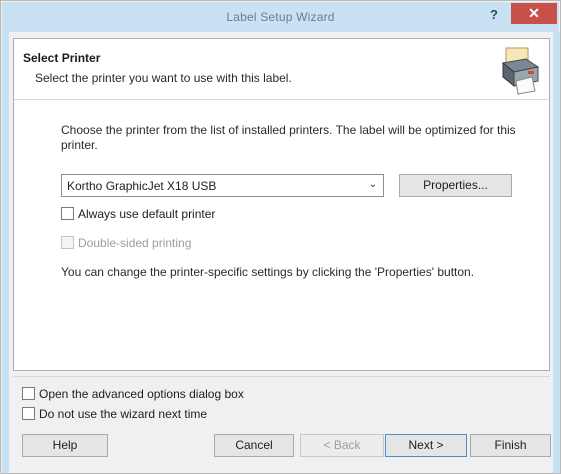  Describe the element at coordinates (281, 99) in the screenshot. I see `header-separator` at that location.